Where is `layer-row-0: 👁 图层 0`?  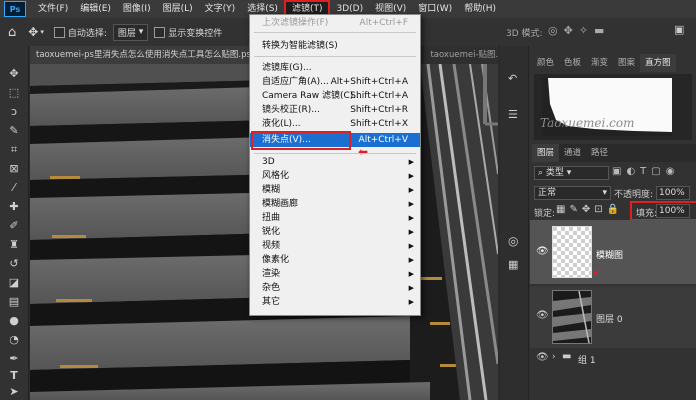
layer-row-0: 👁 图层 0 is located at coordinates (613, 317).